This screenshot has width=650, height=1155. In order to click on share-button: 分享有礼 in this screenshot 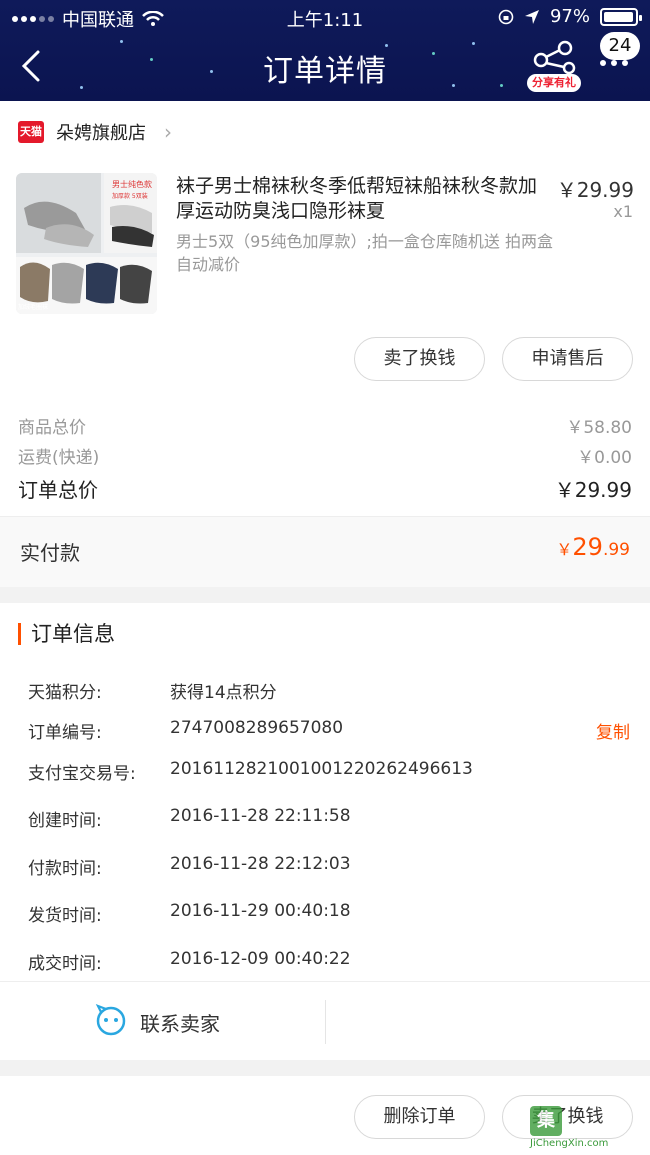, I will do `click(554, 67)`.